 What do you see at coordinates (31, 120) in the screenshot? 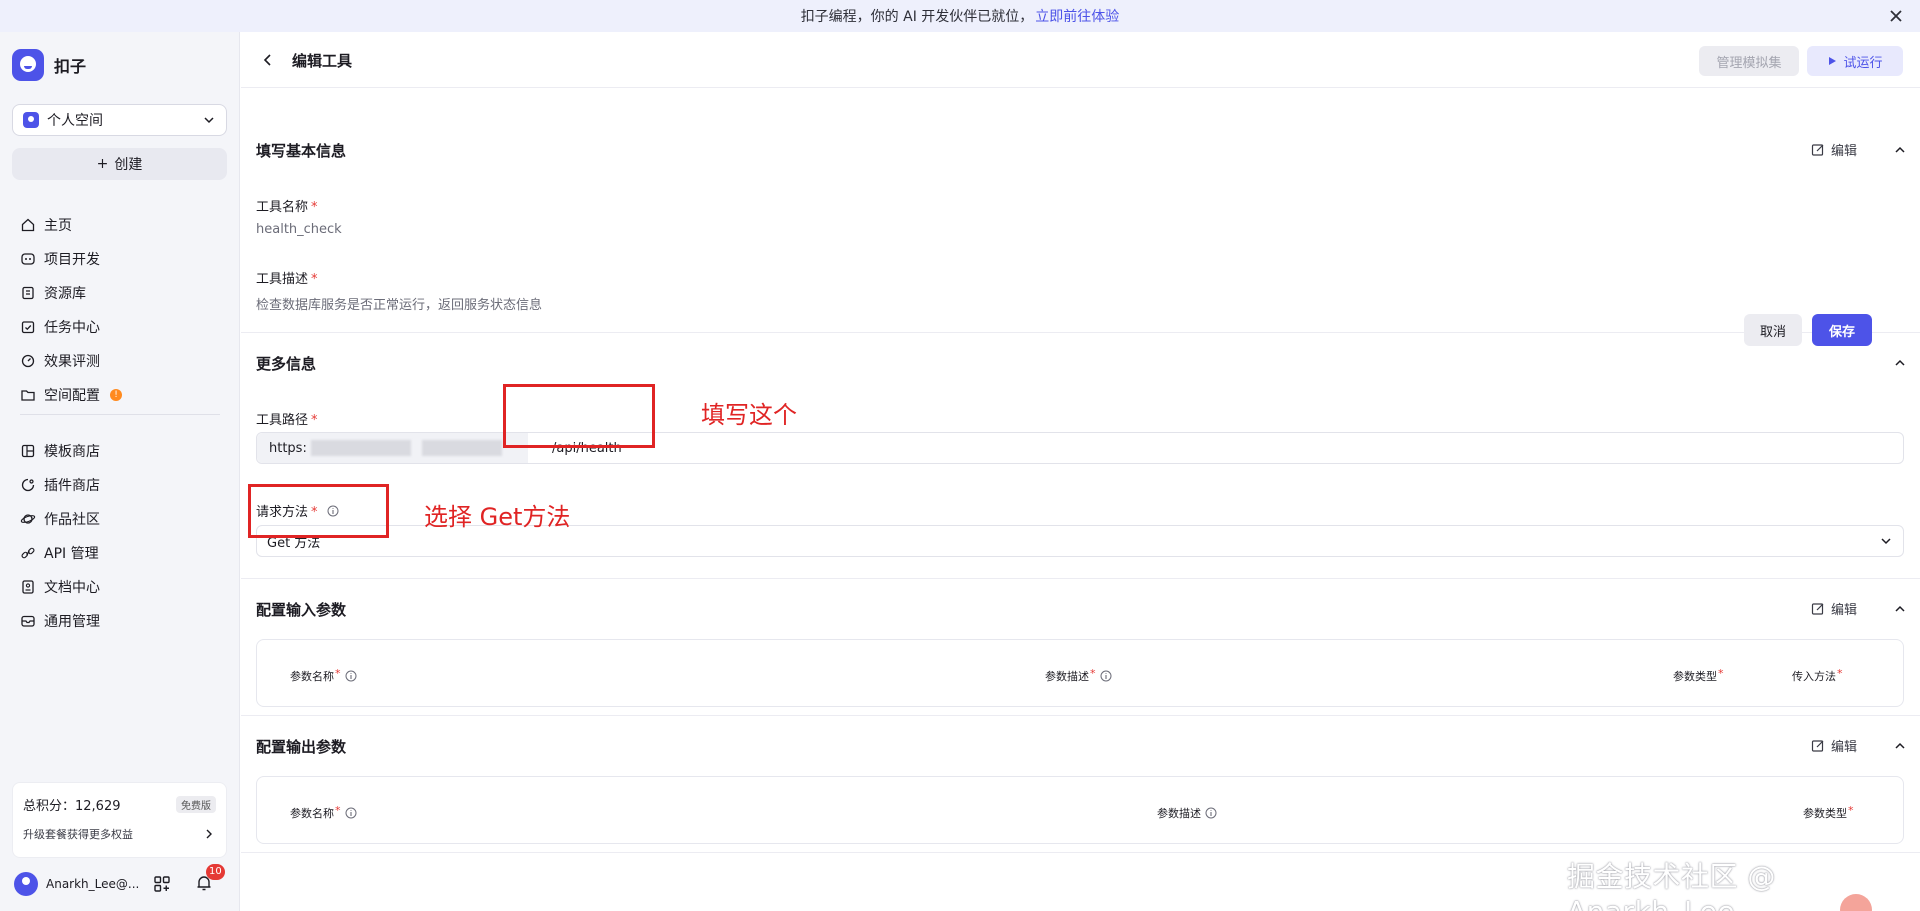
I see `person-icon` at bounding box center [31, 120].